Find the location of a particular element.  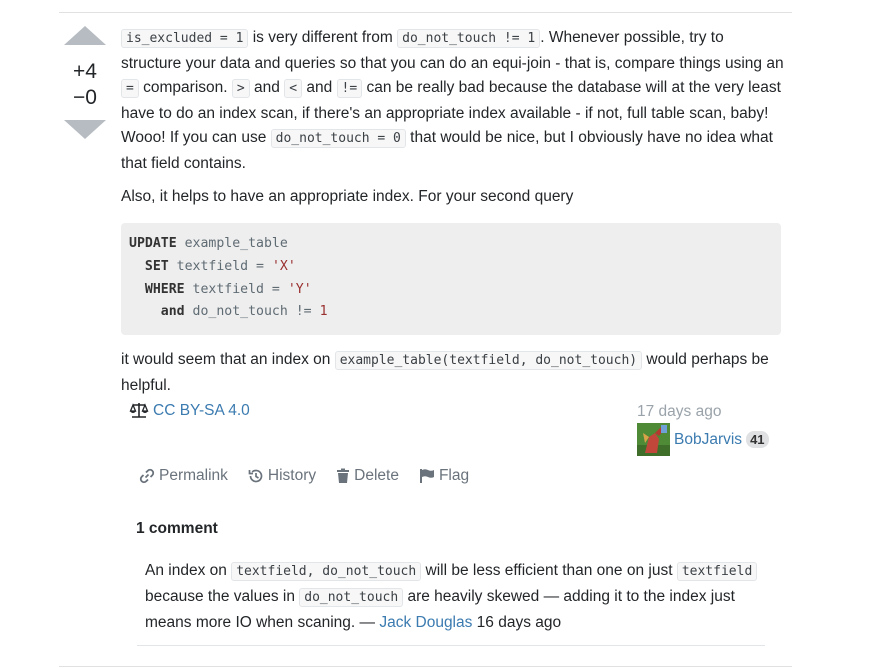

upvote-arrow-icon is located at coordinates (85, 35).